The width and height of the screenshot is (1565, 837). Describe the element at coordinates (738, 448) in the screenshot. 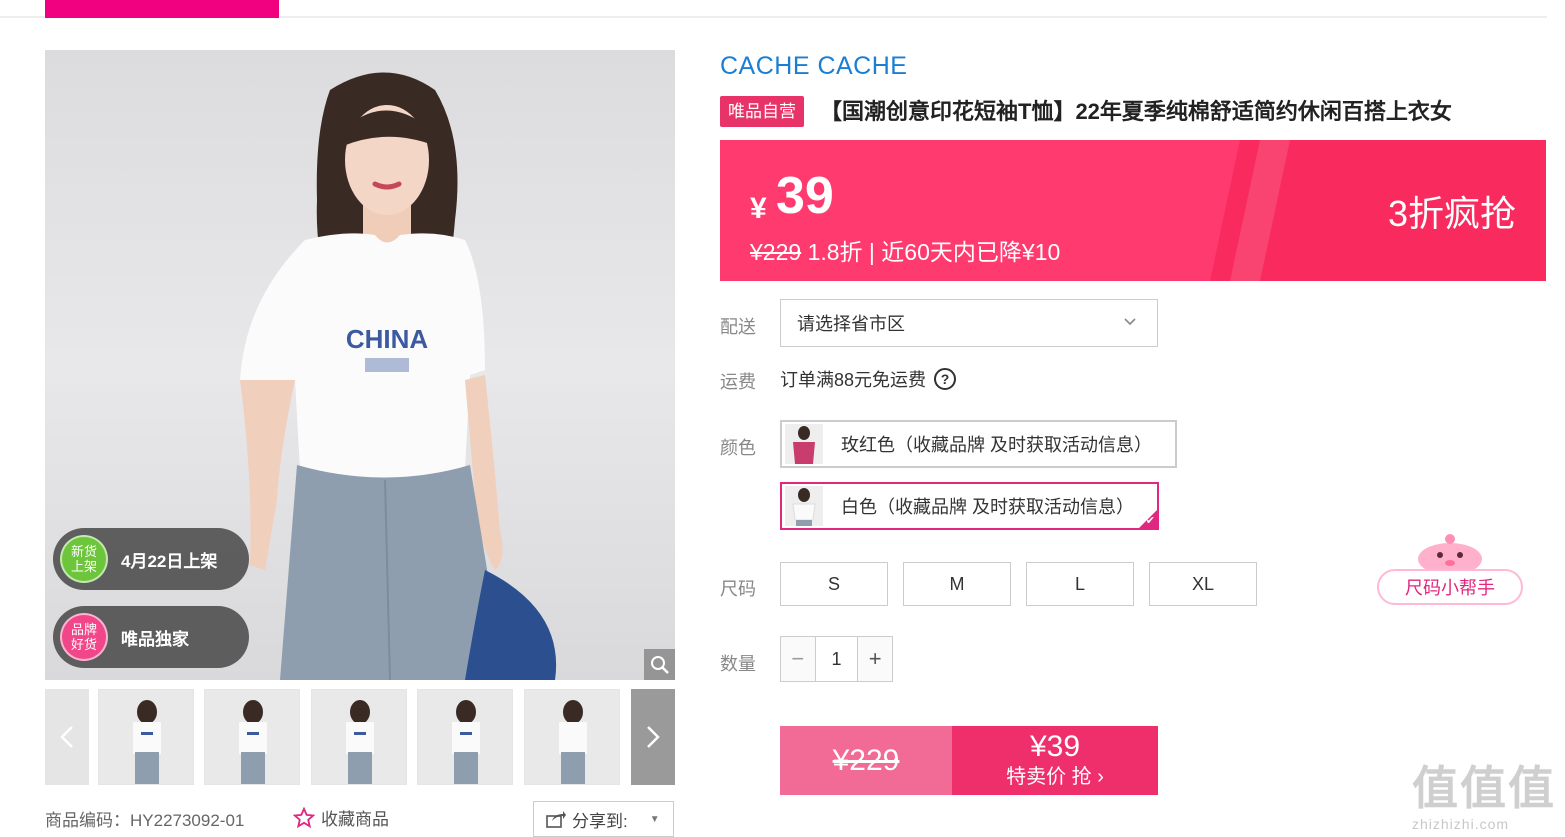

I see `color-label: 颜色` at that location.